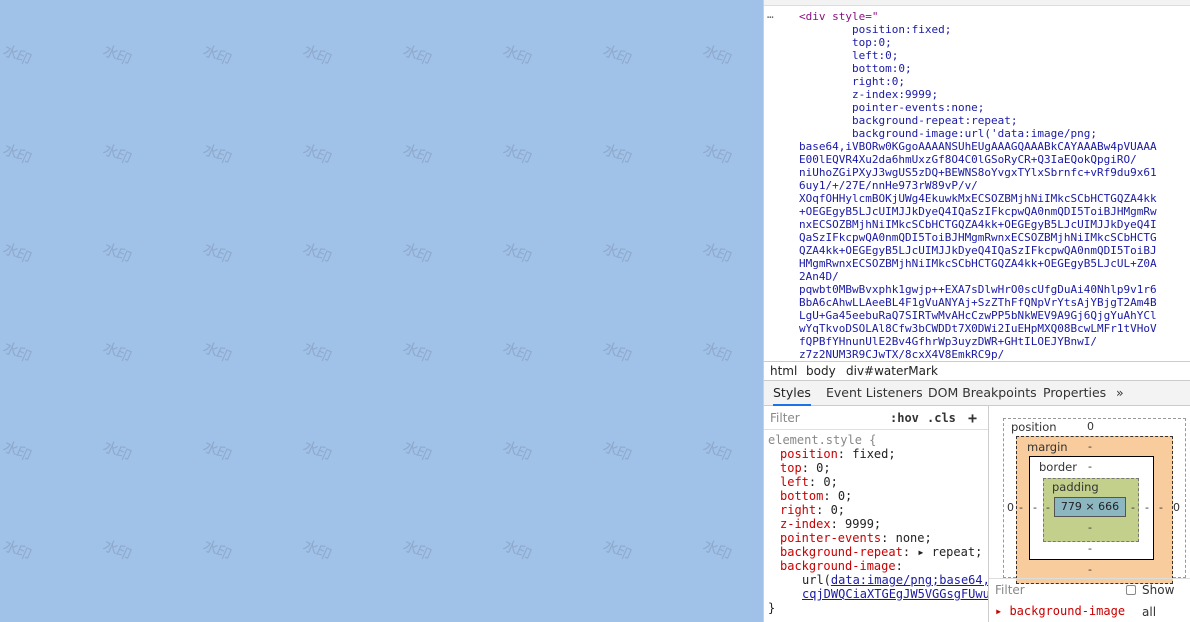 This screenshot has height=622, width=1190. What do you see at coordinates (901, 354) in the screenshot?
I see `code-line: z7z2NUM3R9CJwTX/8cxX4V8EmkRC9p/` at bounding box center [901, 354].